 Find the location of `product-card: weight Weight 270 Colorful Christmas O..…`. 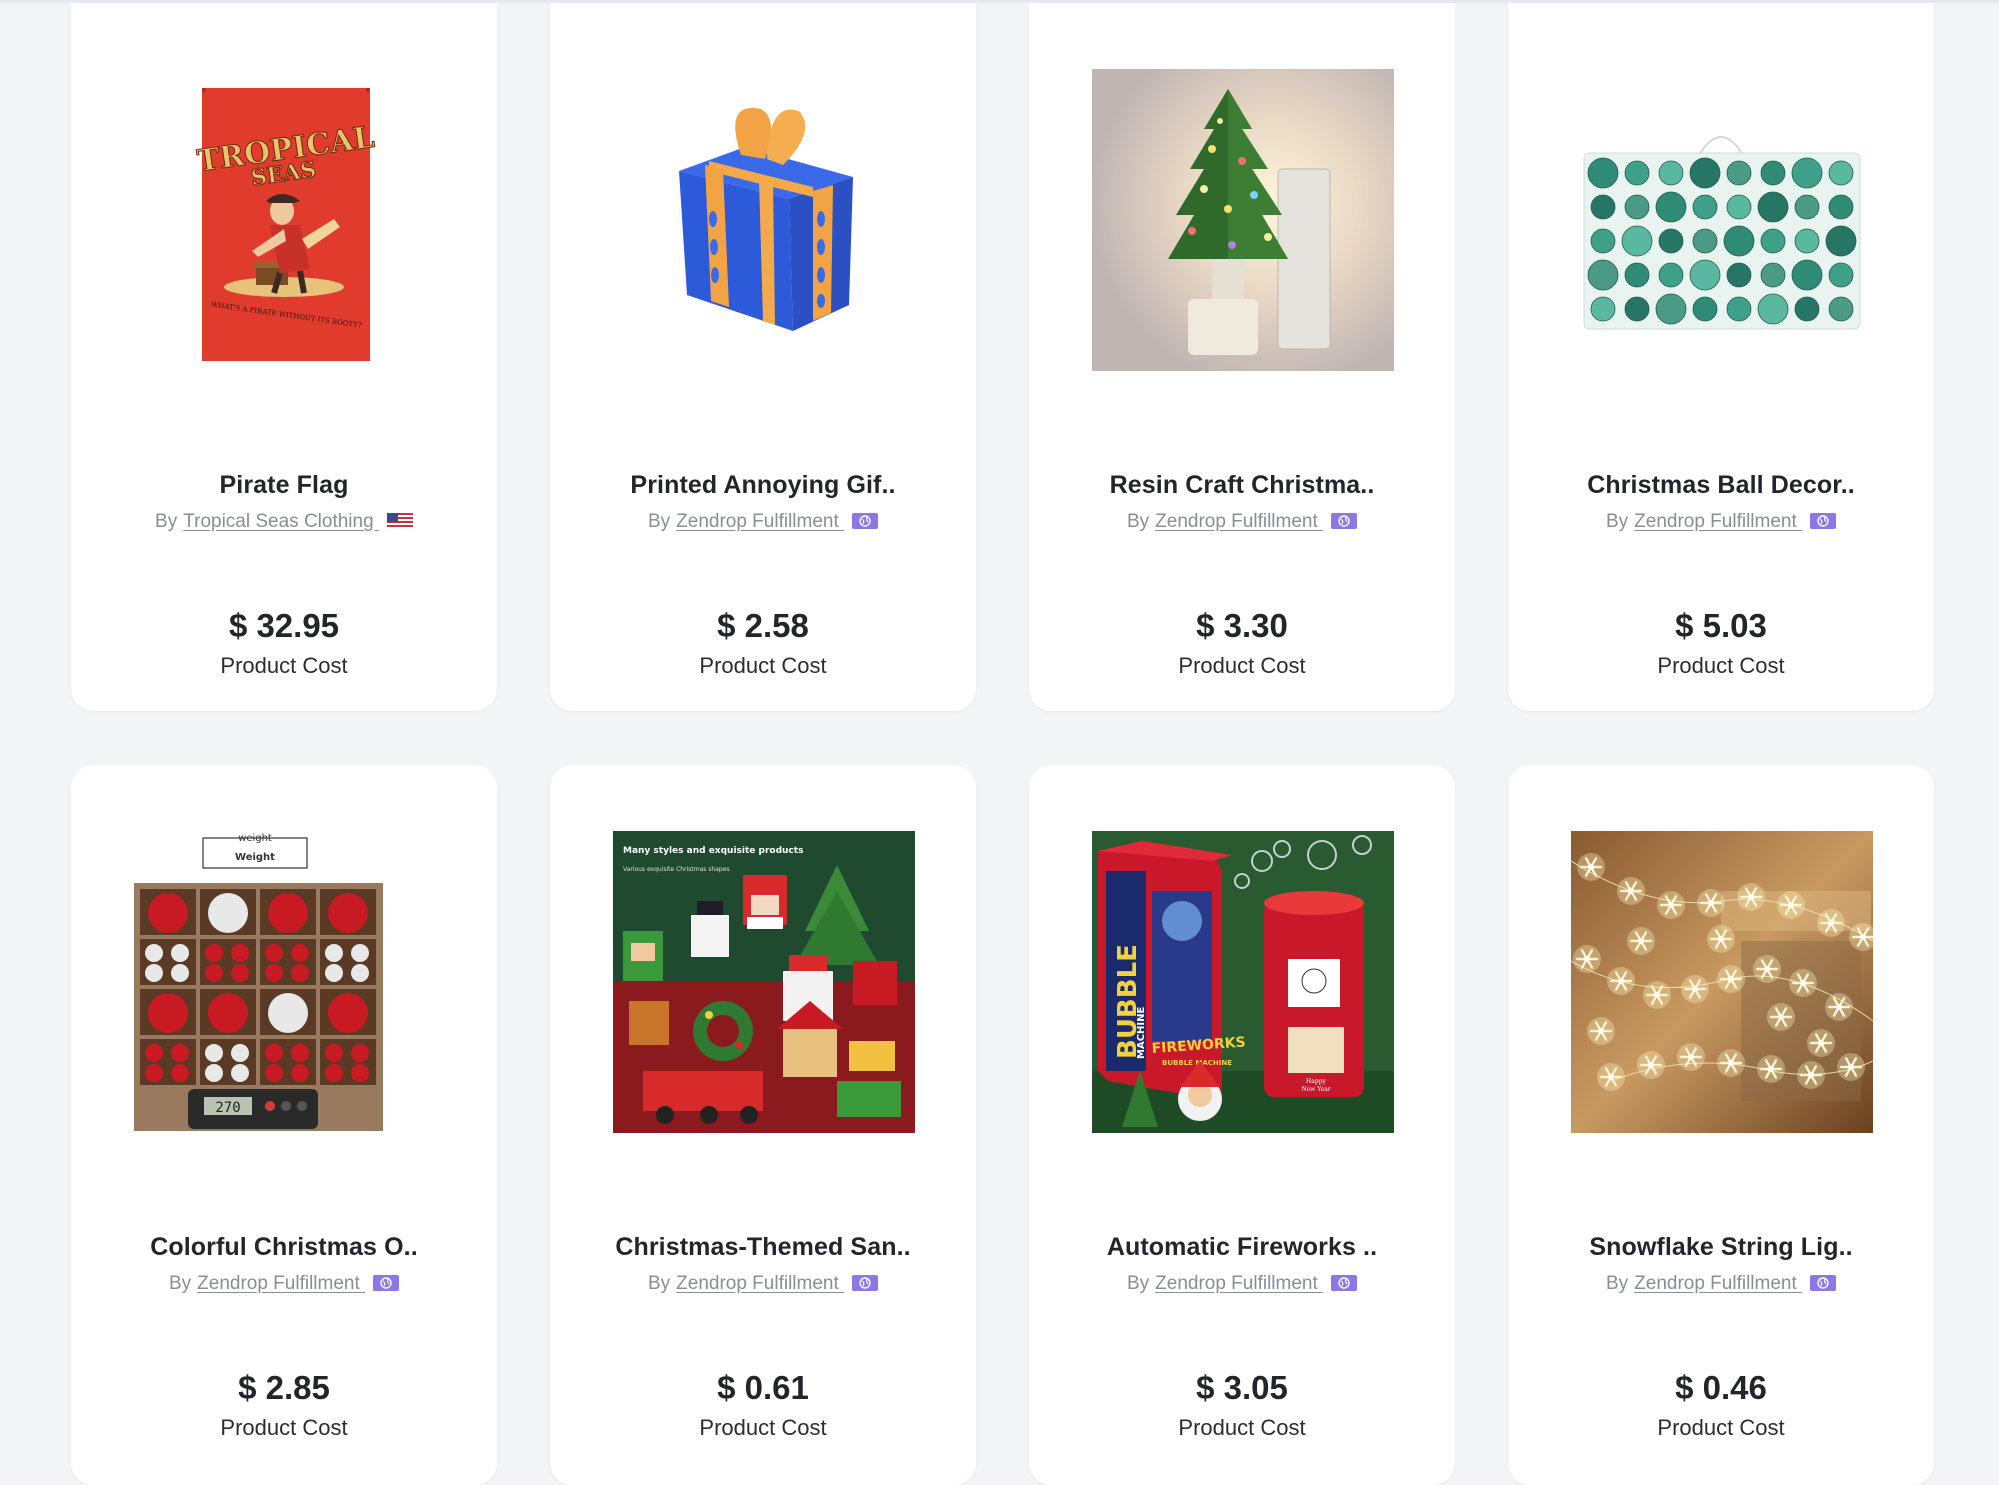

product-card: weight Weight 270 Colorful Christmas O..… is located at coordinates (284, 1125).